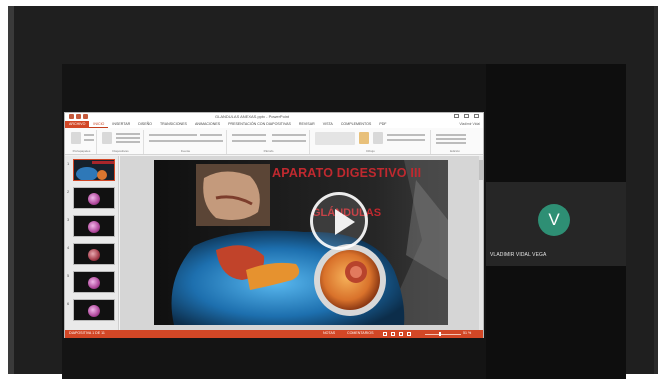 The width and height of the screenshot is (664, 379). I want to click on thumbnail-item: 3, so click(92, 227).